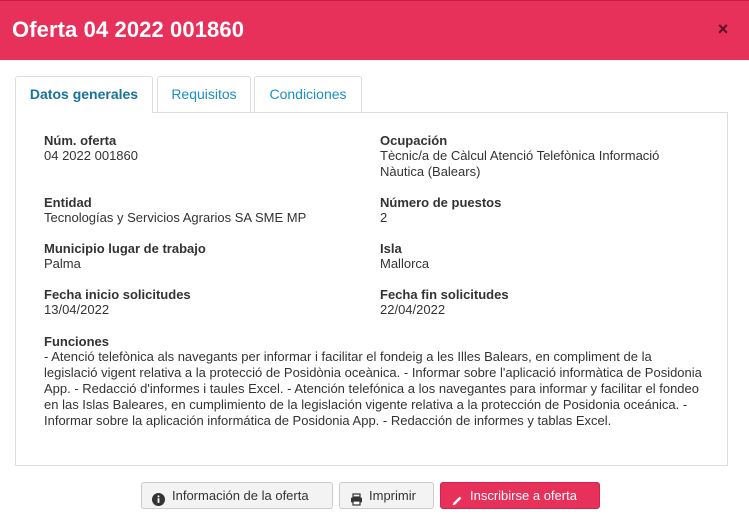 This screenshot has height=531, width=749. I want to click on field-label: Fecha fin solicitudes, so click(444, 294).